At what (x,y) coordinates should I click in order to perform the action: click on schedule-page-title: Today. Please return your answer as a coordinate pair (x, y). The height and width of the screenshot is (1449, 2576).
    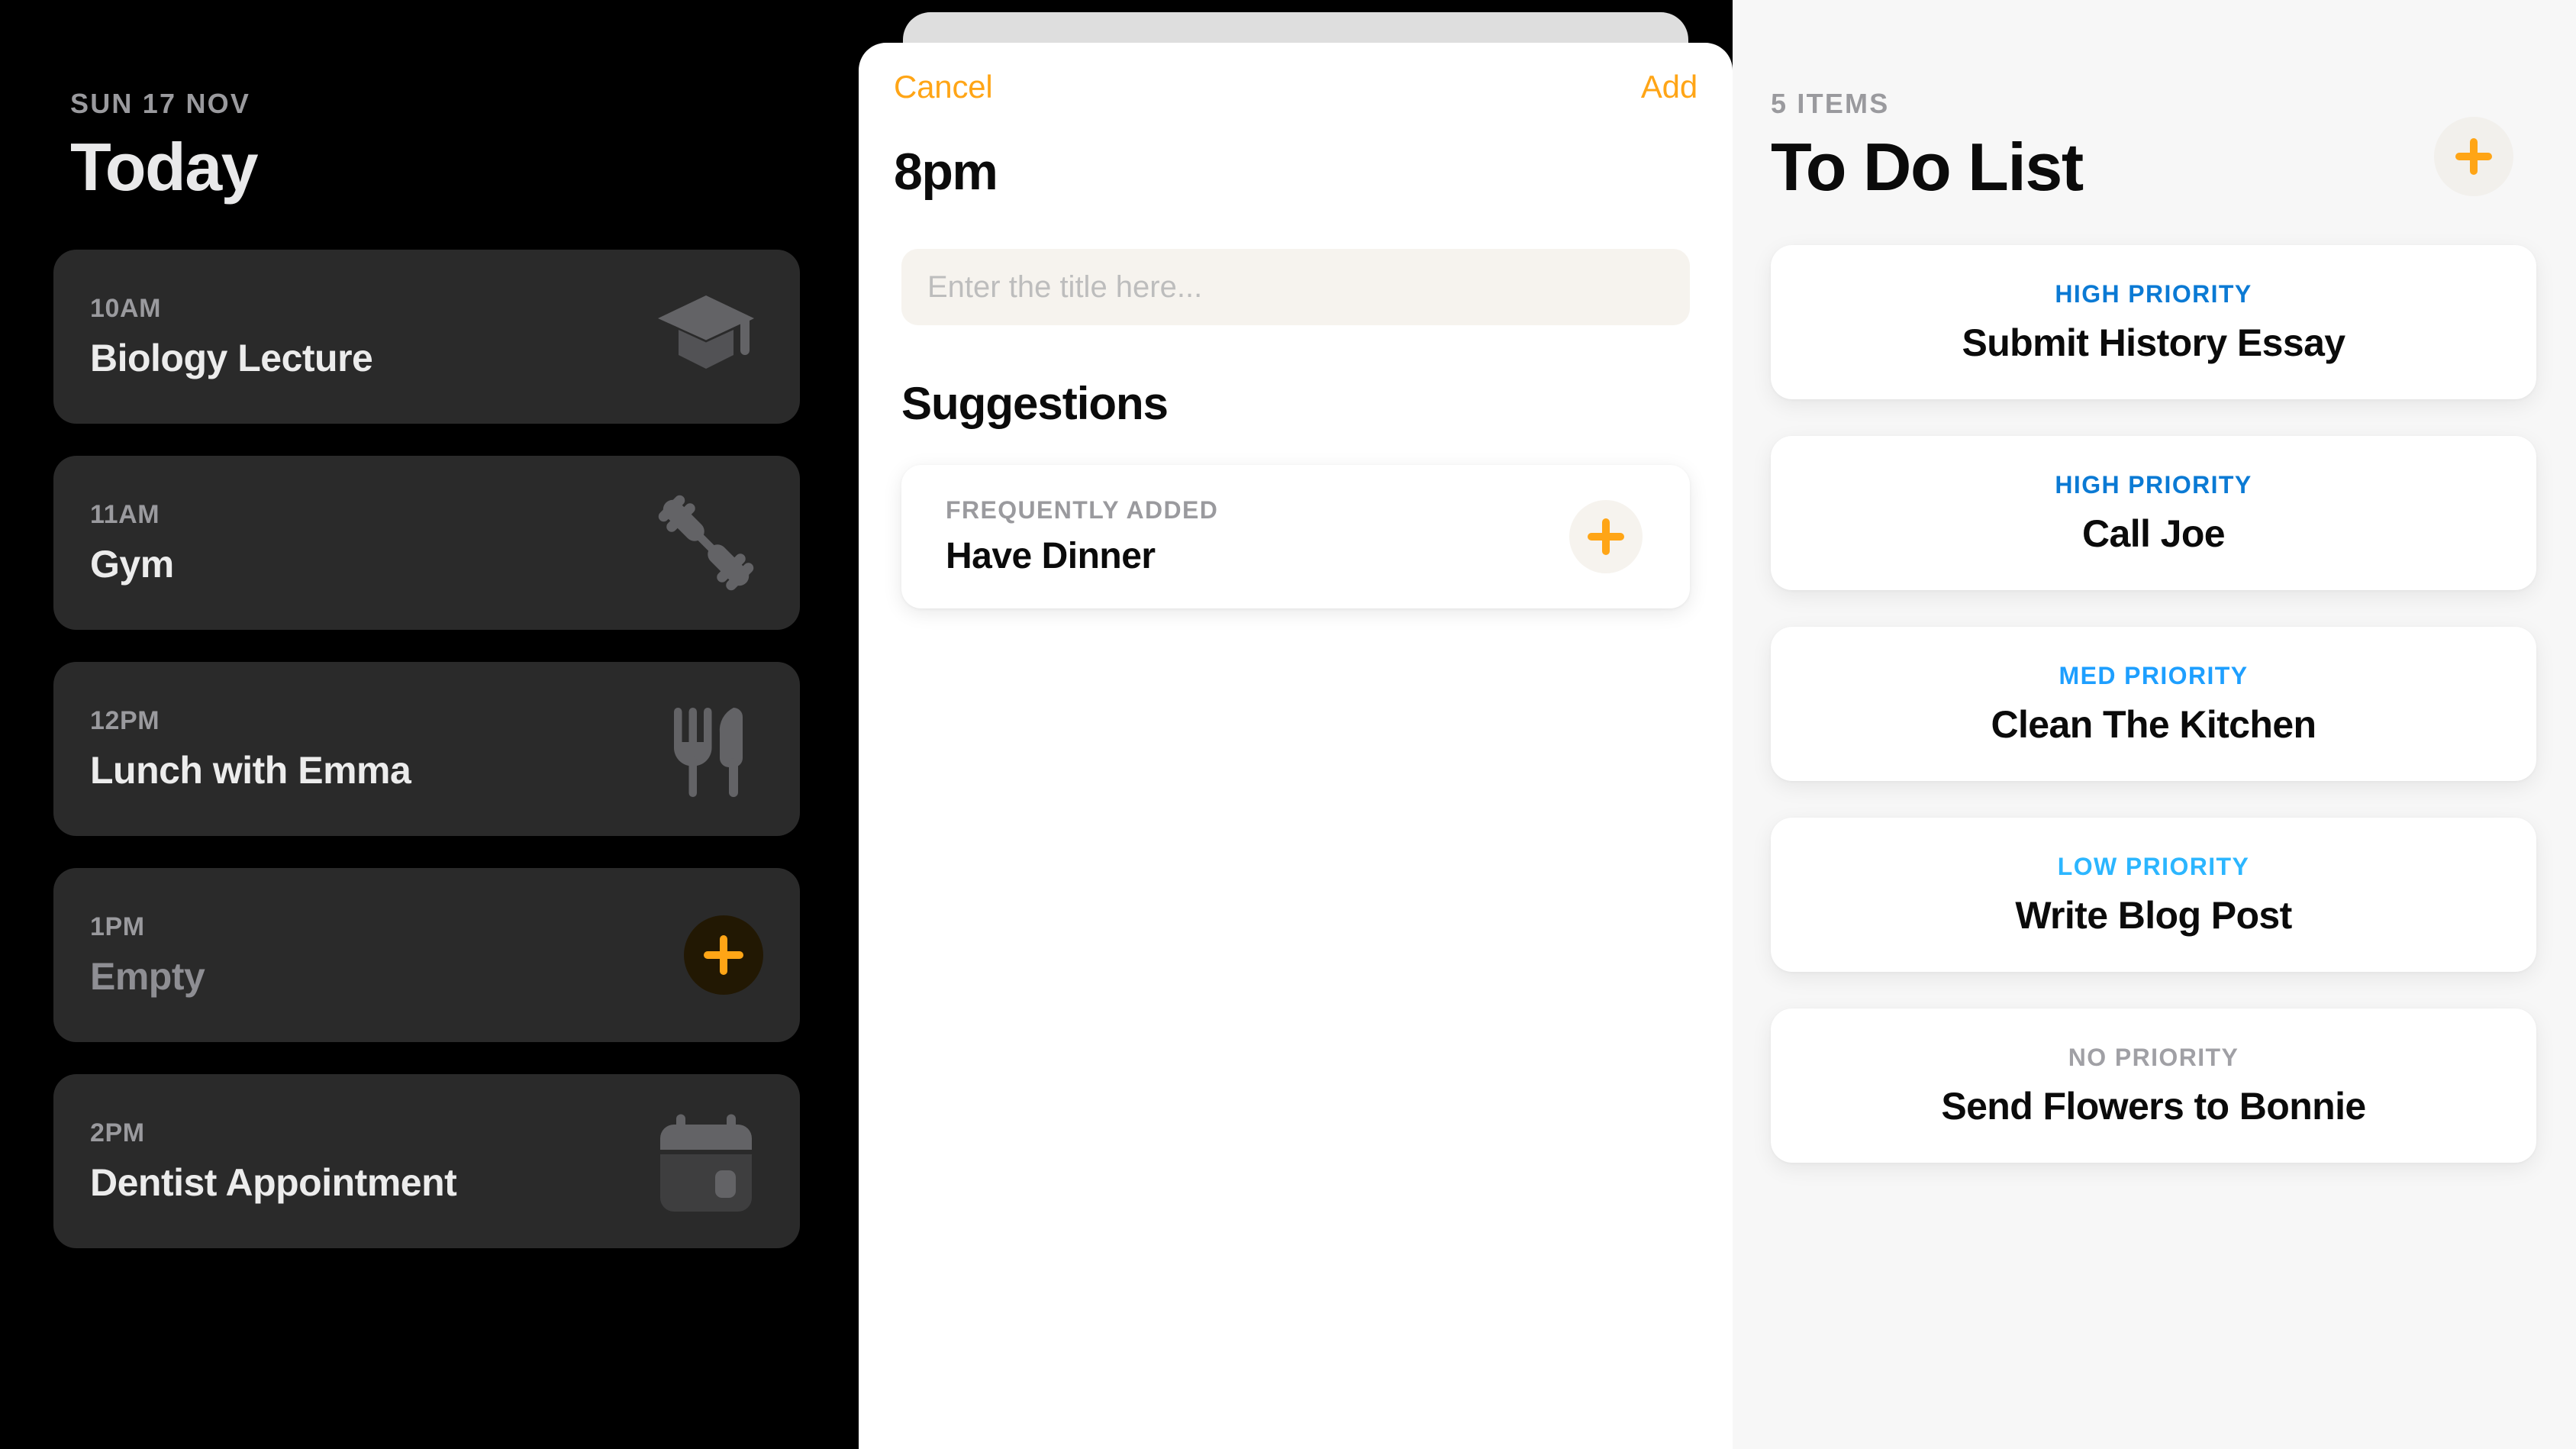
    Looking at the image, I should click on (165, 167).